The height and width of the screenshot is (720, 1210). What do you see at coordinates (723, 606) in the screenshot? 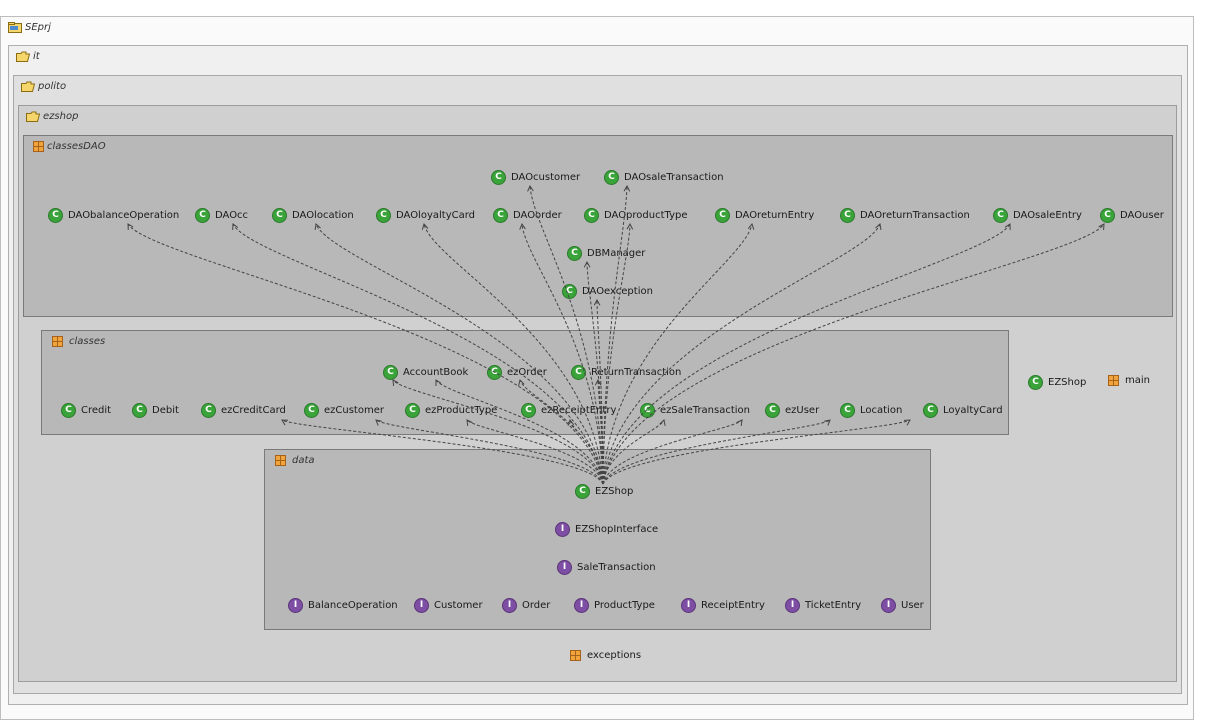
I see `interface-receiptentry: I ReceiptEntry` at bounding box center [723, 606].